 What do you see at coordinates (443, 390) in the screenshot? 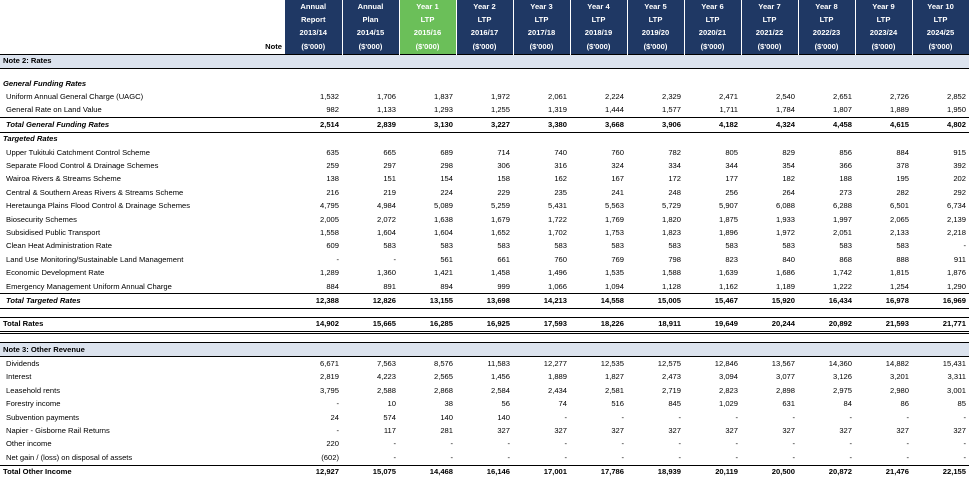
I see `value-cell: 2,868` at bounding box center [443, 390].